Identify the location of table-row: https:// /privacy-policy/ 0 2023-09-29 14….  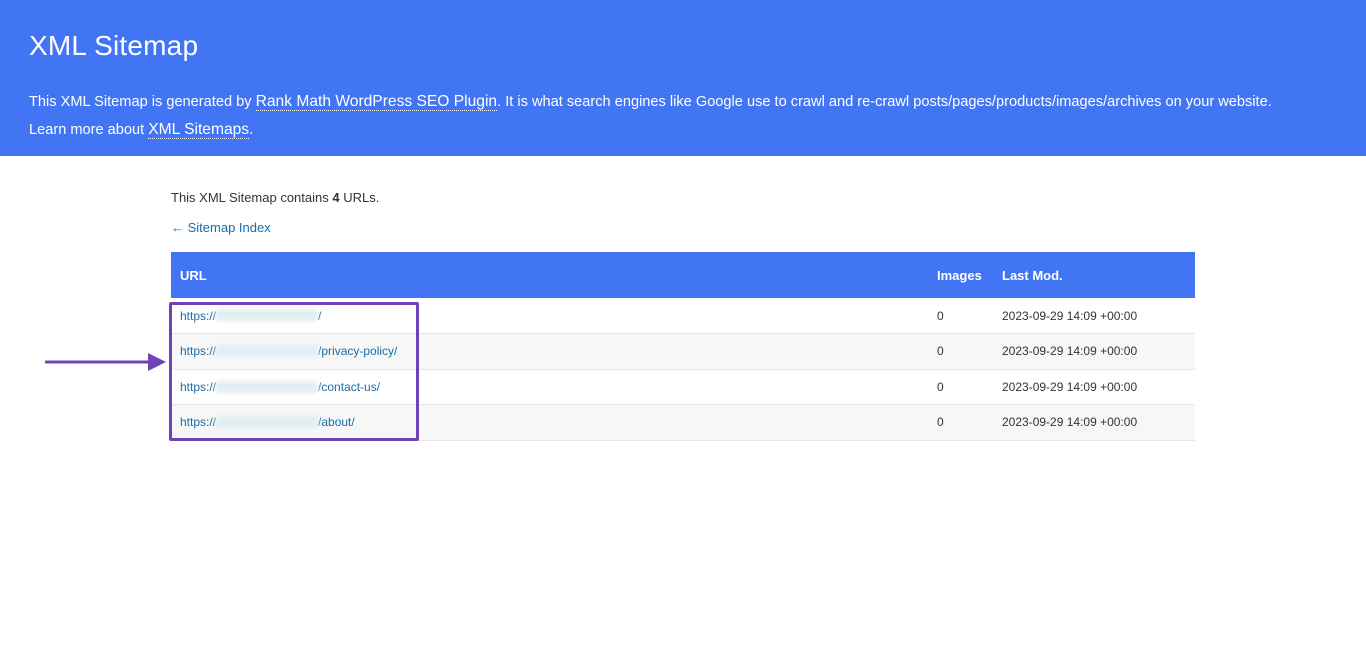
(683, 351).